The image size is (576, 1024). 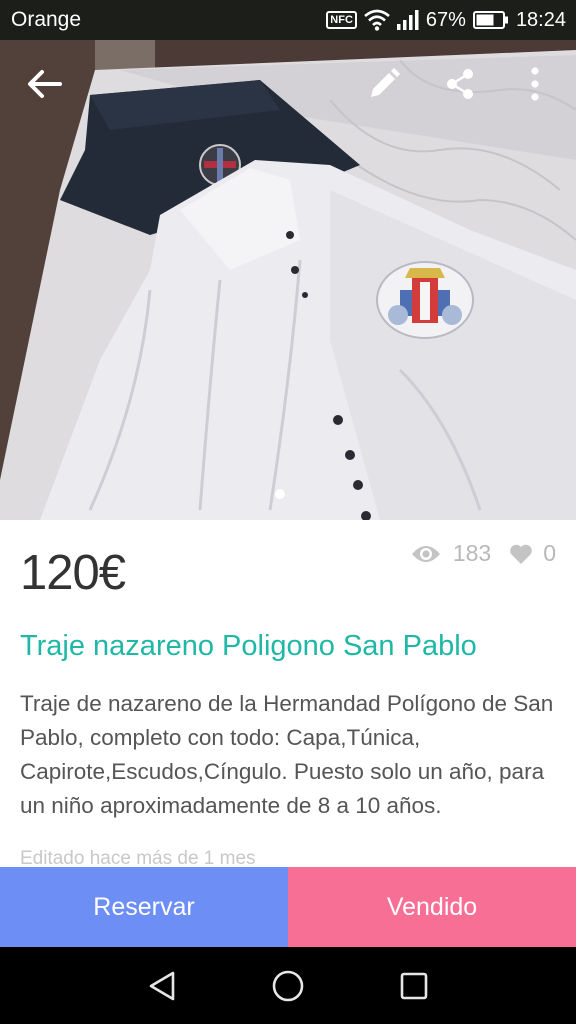 I want to click on clock: 18:24, so click(x=540, y=19).